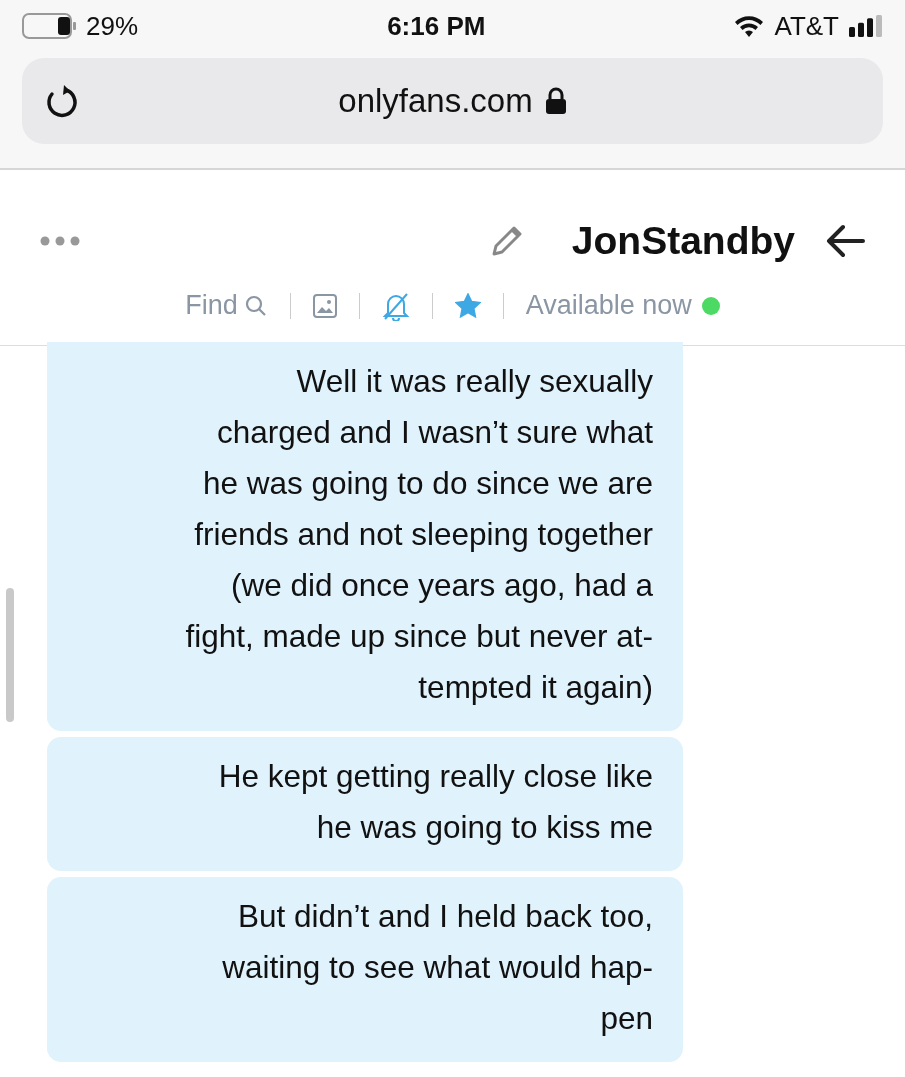 Image resolution: width=905 pixels, height=1077 pixels. I want to click on contact-name: JonStandby, so click(683, 241).